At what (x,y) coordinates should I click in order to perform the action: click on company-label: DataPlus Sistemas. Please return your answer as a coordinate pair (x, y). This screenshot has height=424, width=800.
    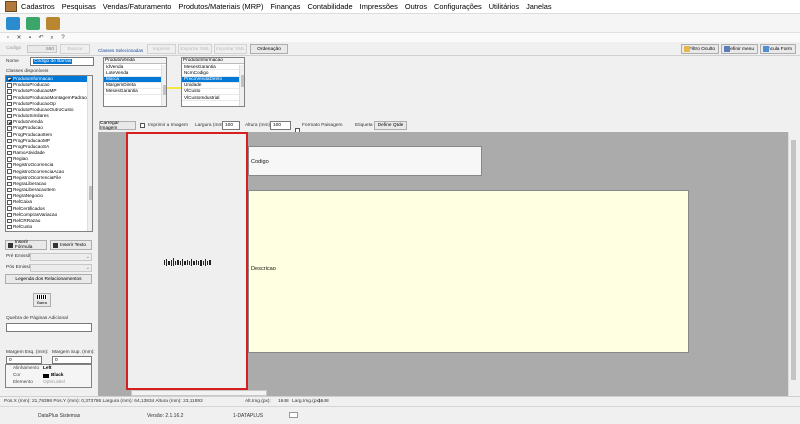
    Looking at the image, I should click on (59, 416).